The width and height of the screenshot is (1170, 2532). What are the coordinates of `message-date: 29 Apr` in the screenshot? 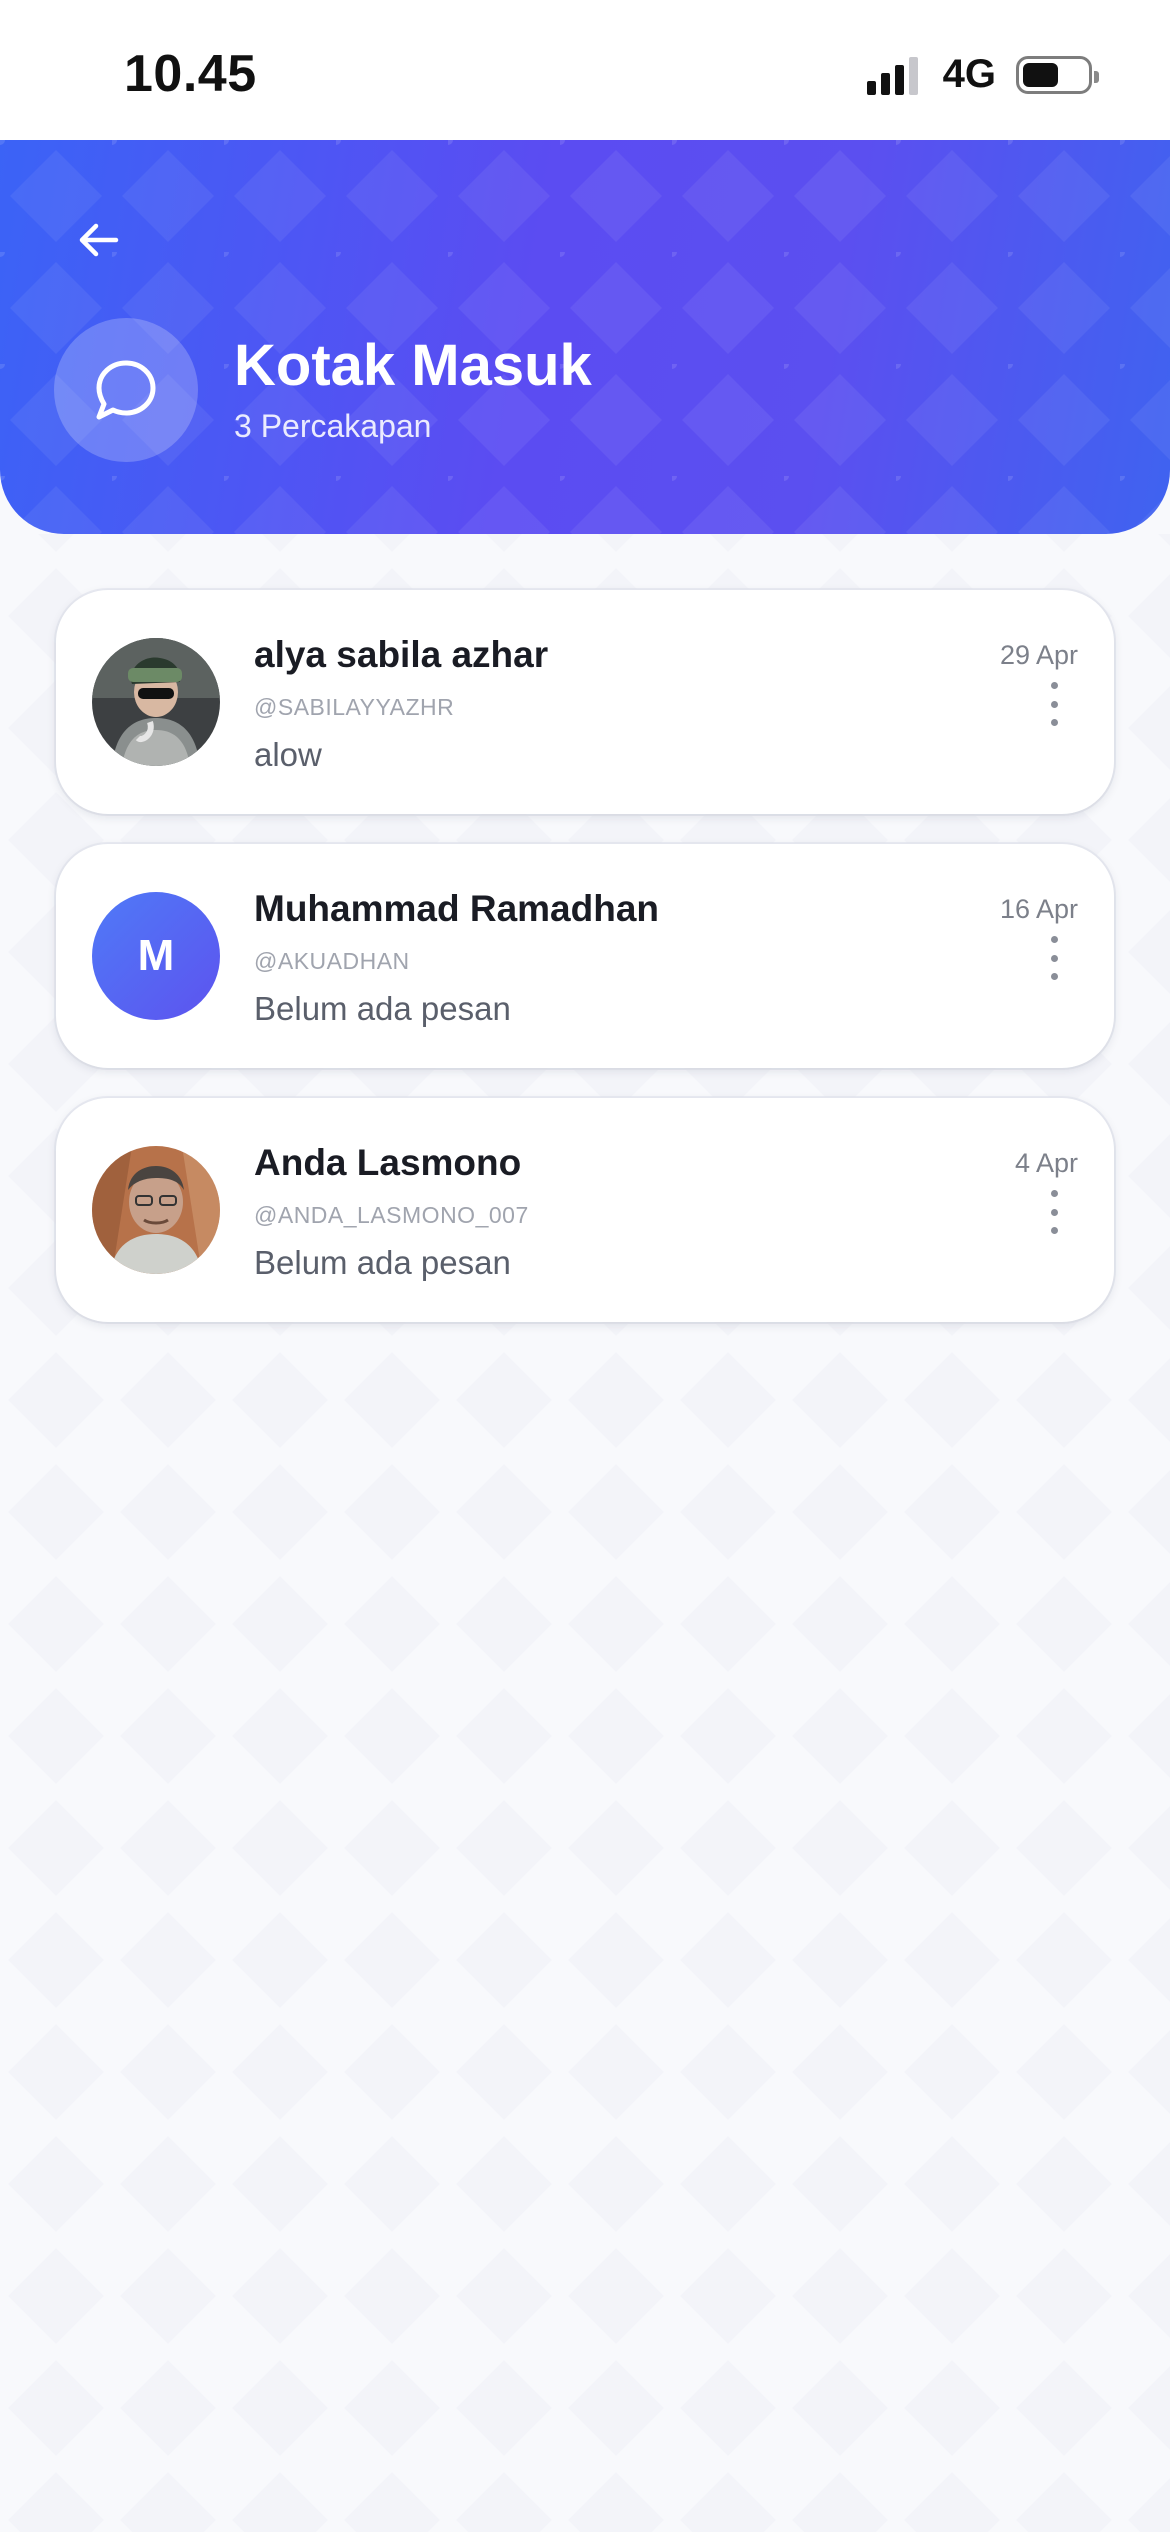 It's located at (1038, 655).